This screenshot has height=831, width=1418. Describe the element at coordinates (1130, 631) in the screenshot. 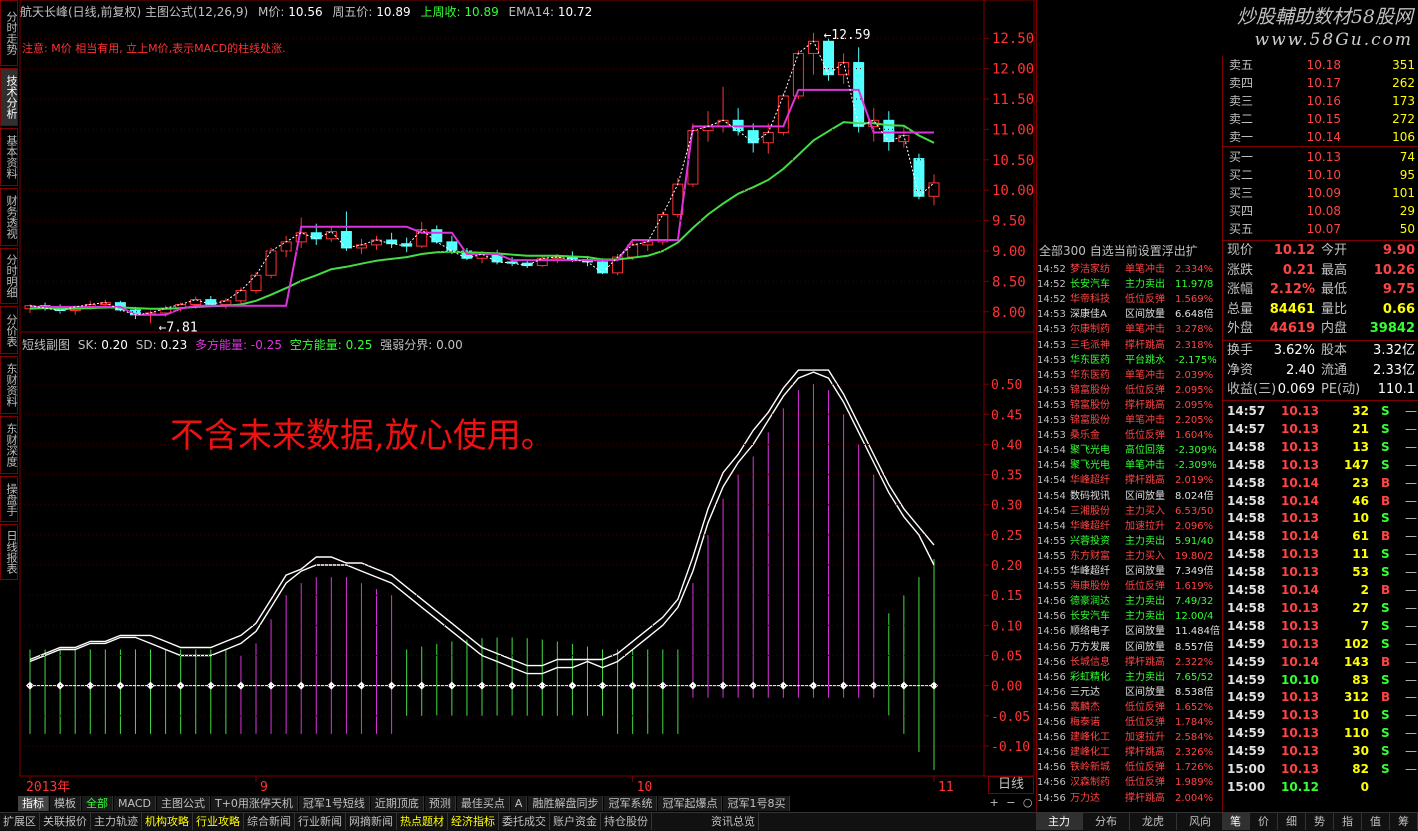

I see `scanner-row: 14:56 顺络电子 区间放量 11.484倍` at that location.